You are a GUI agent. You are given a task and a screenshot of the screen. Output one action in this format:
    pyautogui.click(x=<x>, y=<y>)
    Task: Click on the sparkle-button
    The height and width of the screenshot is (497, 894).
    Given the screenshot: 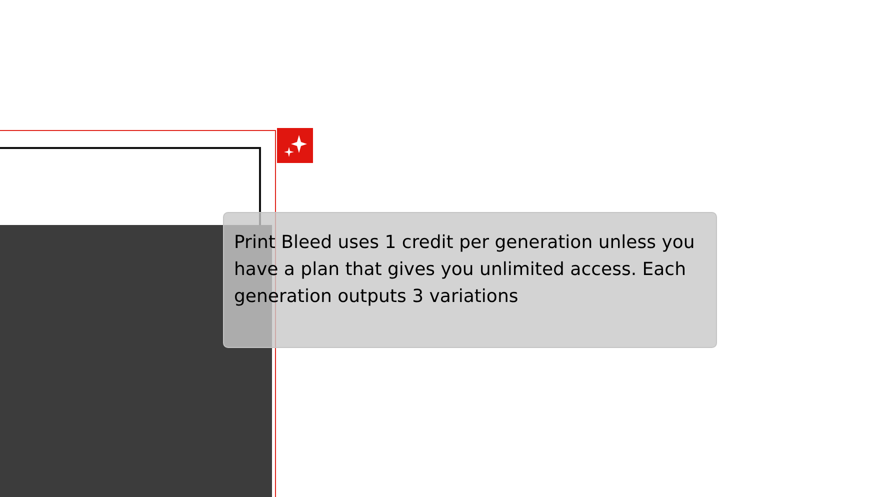 What is the action you would take?
    pyautogui.click(x=295, y=145)
    